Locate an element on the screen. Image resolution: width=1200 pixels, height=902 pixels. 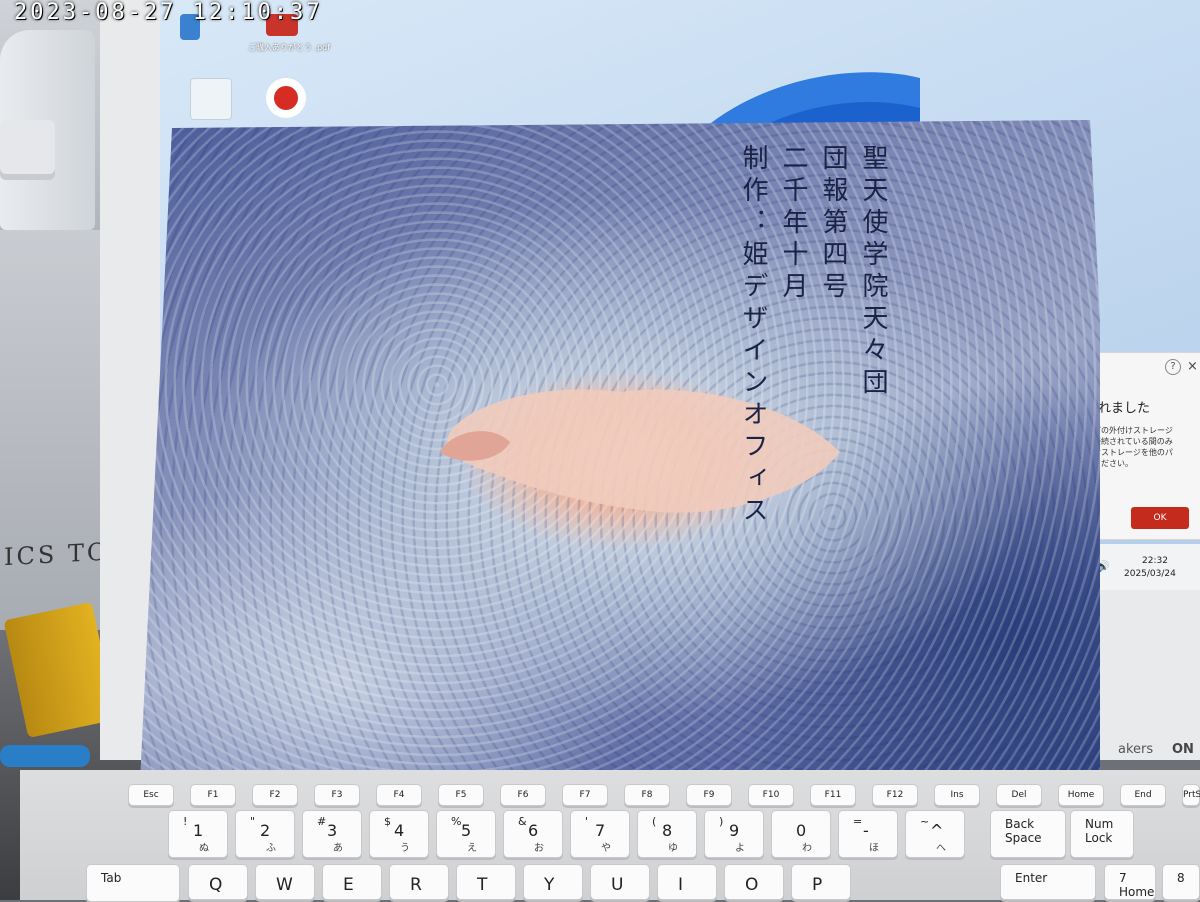
key-f8: F8 is located at coordinates (647, 795).